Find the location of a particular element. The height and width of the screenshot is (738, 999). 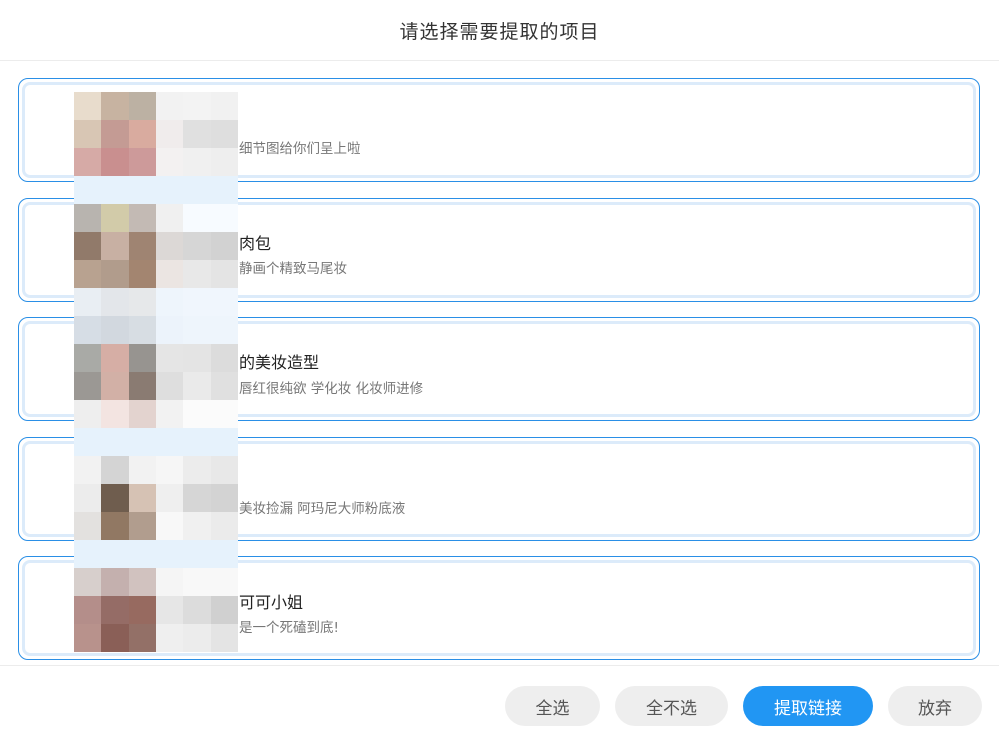

list-item: 细节图给你们呈上啦 is located at coordinates (499, 130).